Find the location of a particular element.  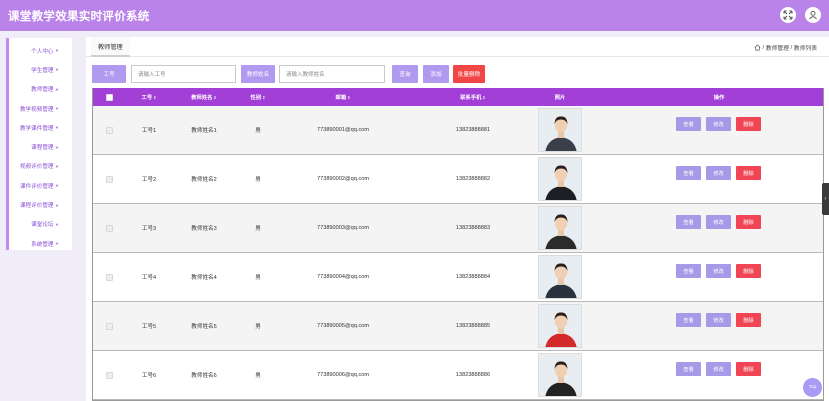

sidebar-item-courses: 课程管理 ▼ is located at coordinates (40, 146).